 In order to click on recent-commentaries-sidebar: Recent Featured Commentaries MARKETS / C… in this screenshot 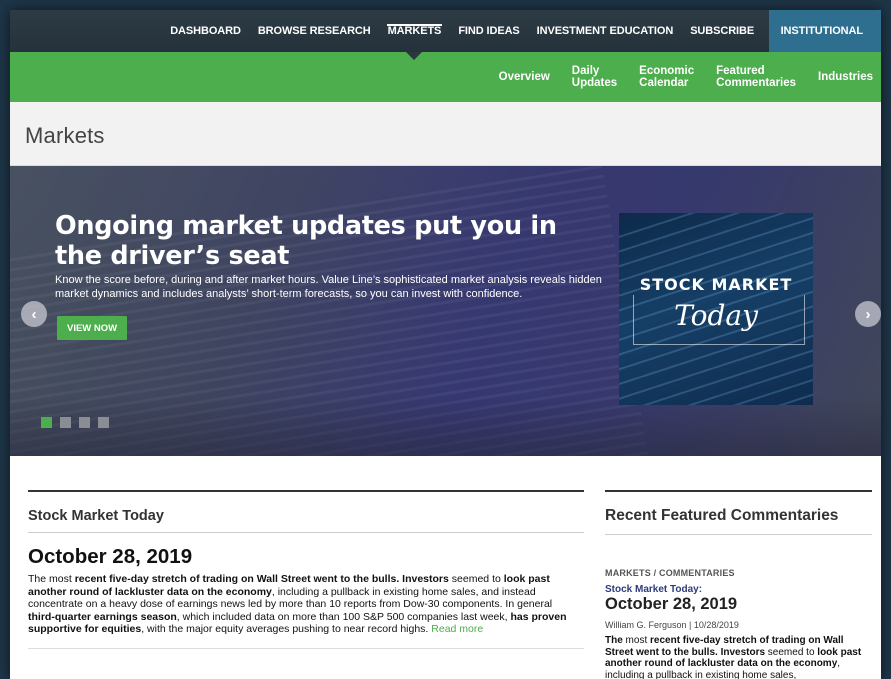, I will do `click(738, 584)`.